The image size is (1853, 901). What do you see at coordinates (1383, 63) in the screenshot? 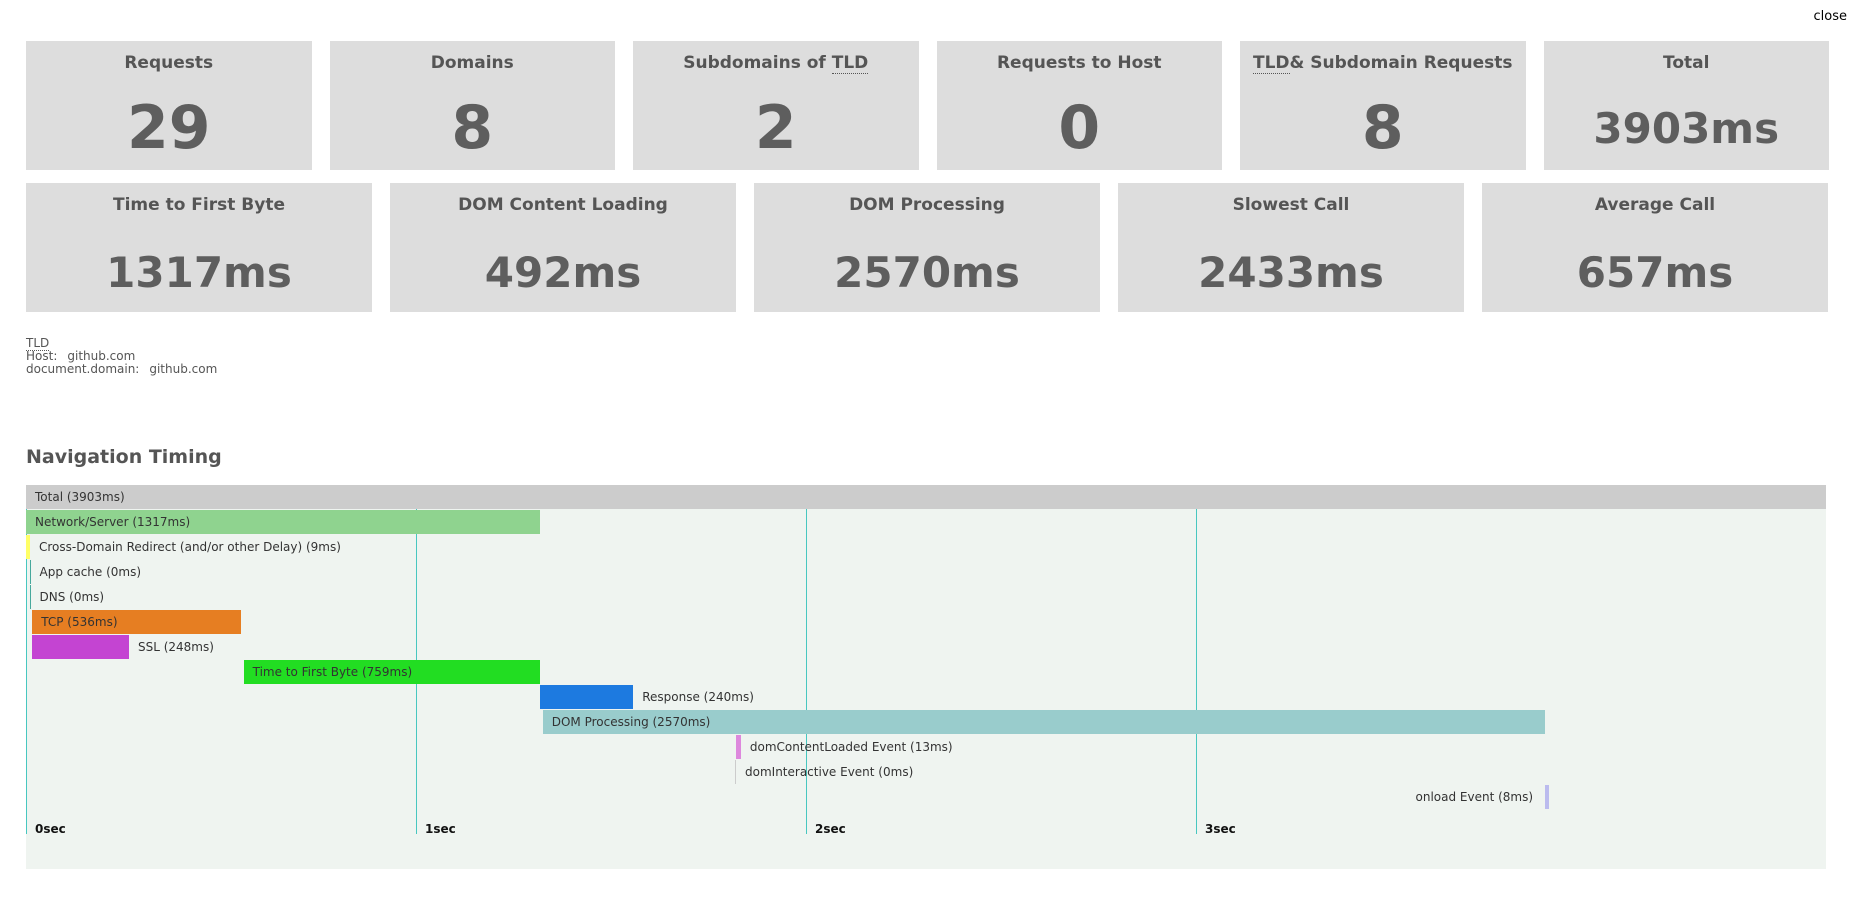
I see `card-label: TLD& Subdomain Requests` at bounding box center [1383, 63].